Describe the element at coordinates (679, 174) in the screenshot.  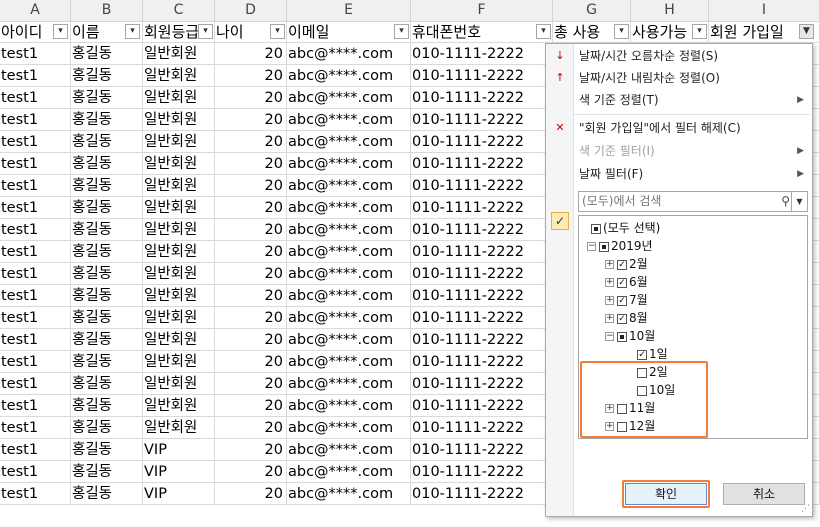
I see `menu-item-date-filter: 날짜 필터(F) ▶` at that location.